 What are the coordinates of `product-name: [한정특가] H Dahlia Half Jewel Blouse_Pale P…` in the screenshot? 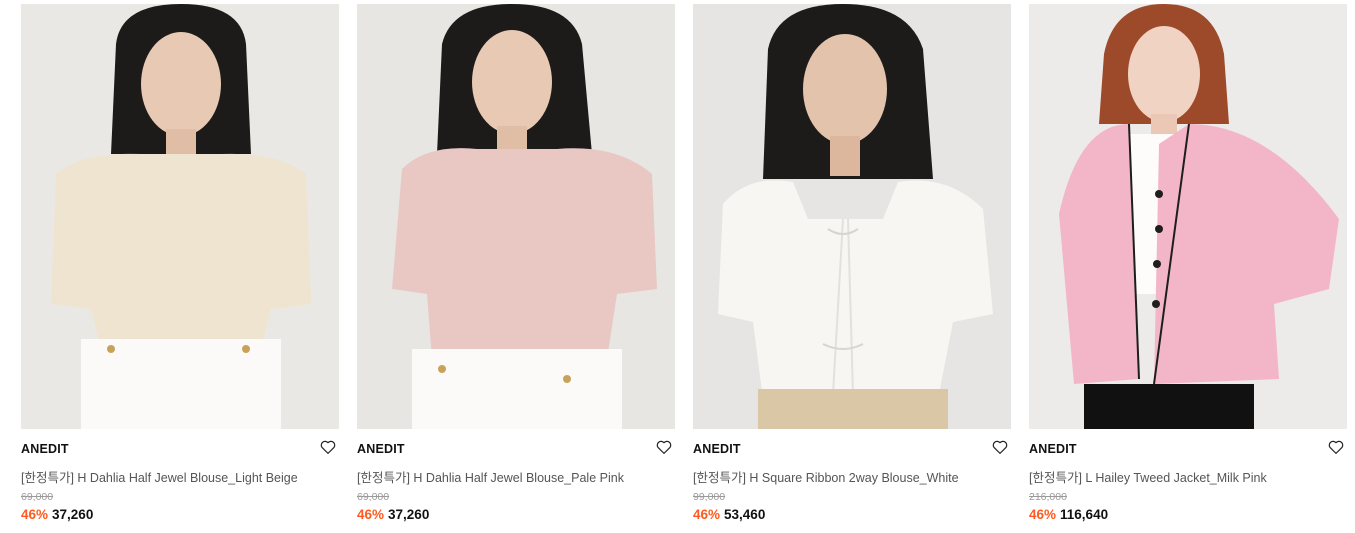 It's located at (490, 476).